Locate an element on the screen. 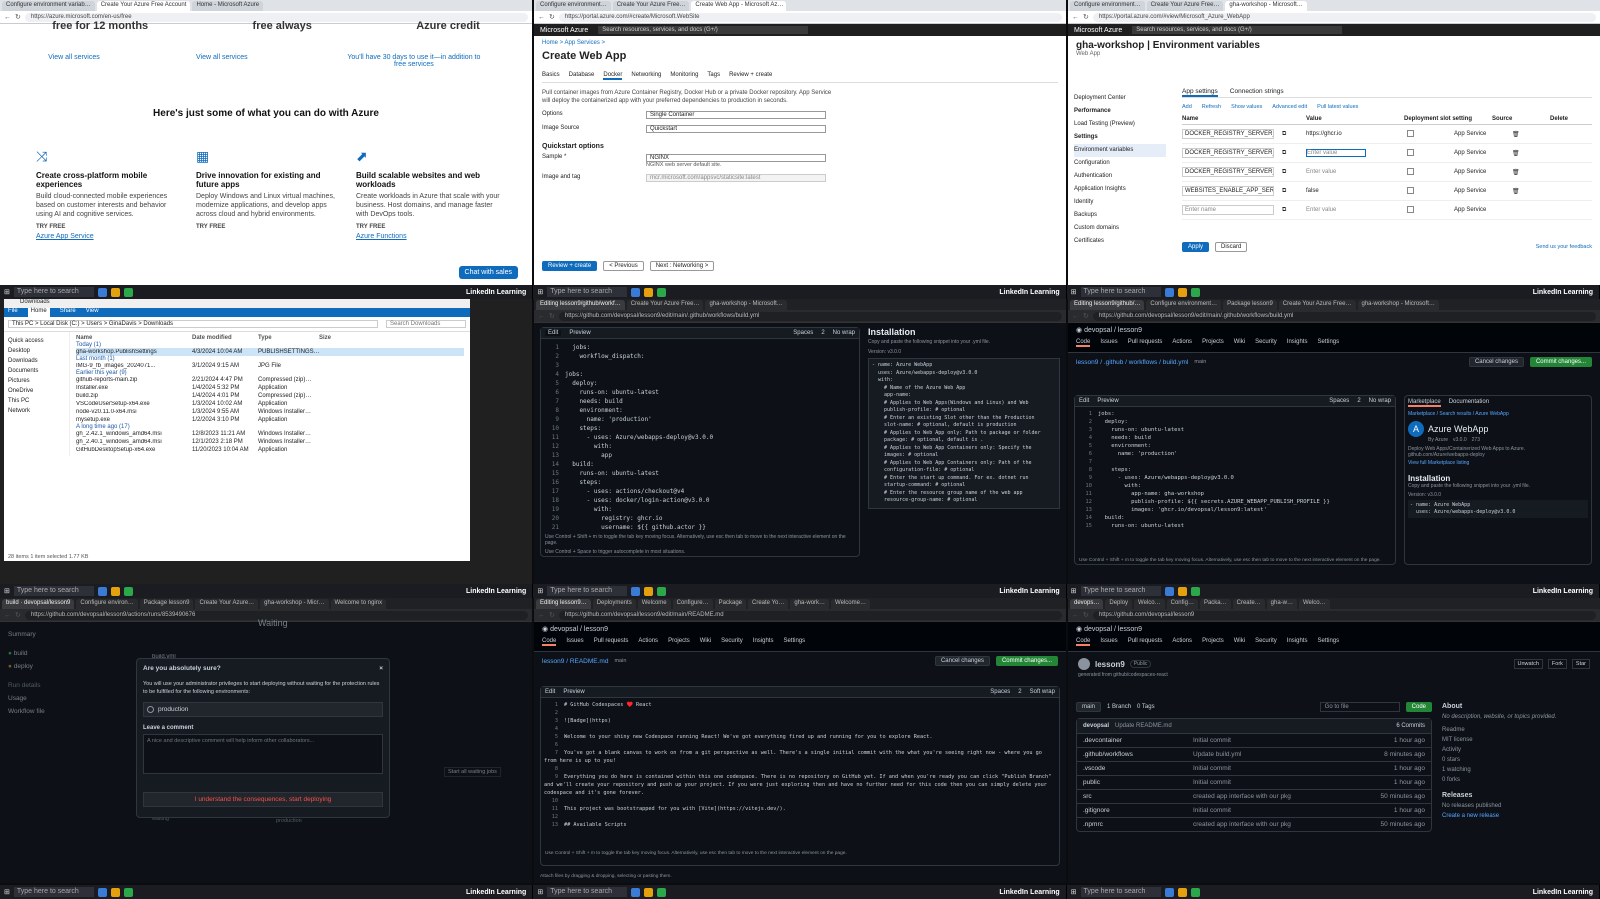  step-tab: Review + create is located at coordinates (750, 76).